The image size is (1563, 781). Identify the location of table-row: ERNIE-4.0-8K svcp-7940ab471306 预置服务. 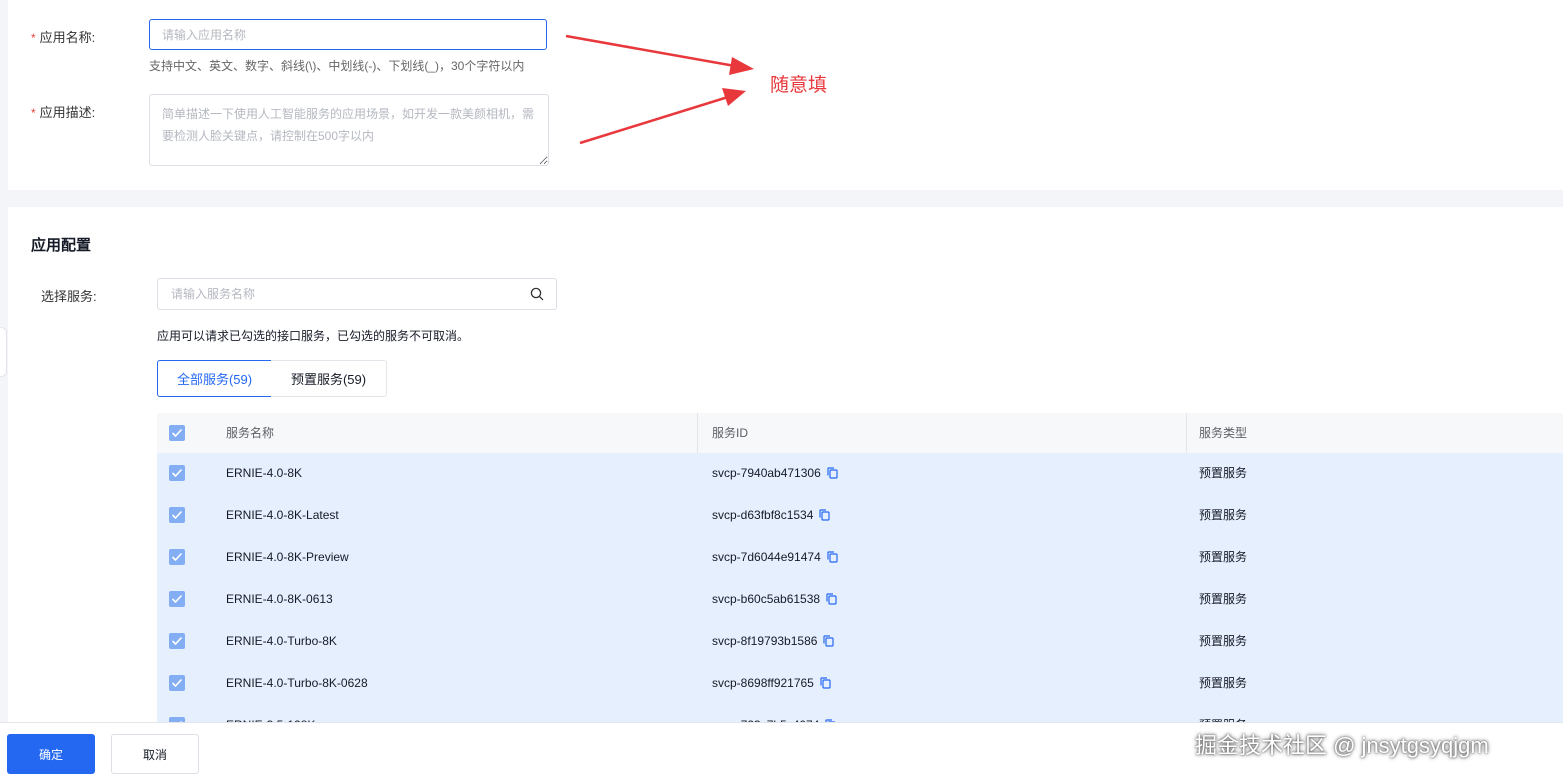
(860, 474).